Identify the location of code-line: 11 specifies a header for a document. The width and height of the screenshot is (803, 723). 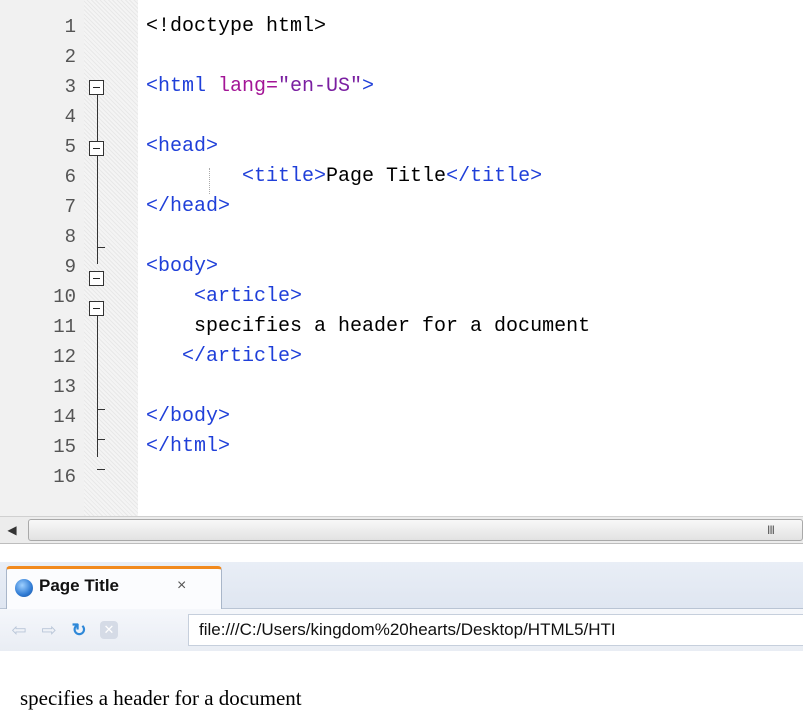
(401, 327).